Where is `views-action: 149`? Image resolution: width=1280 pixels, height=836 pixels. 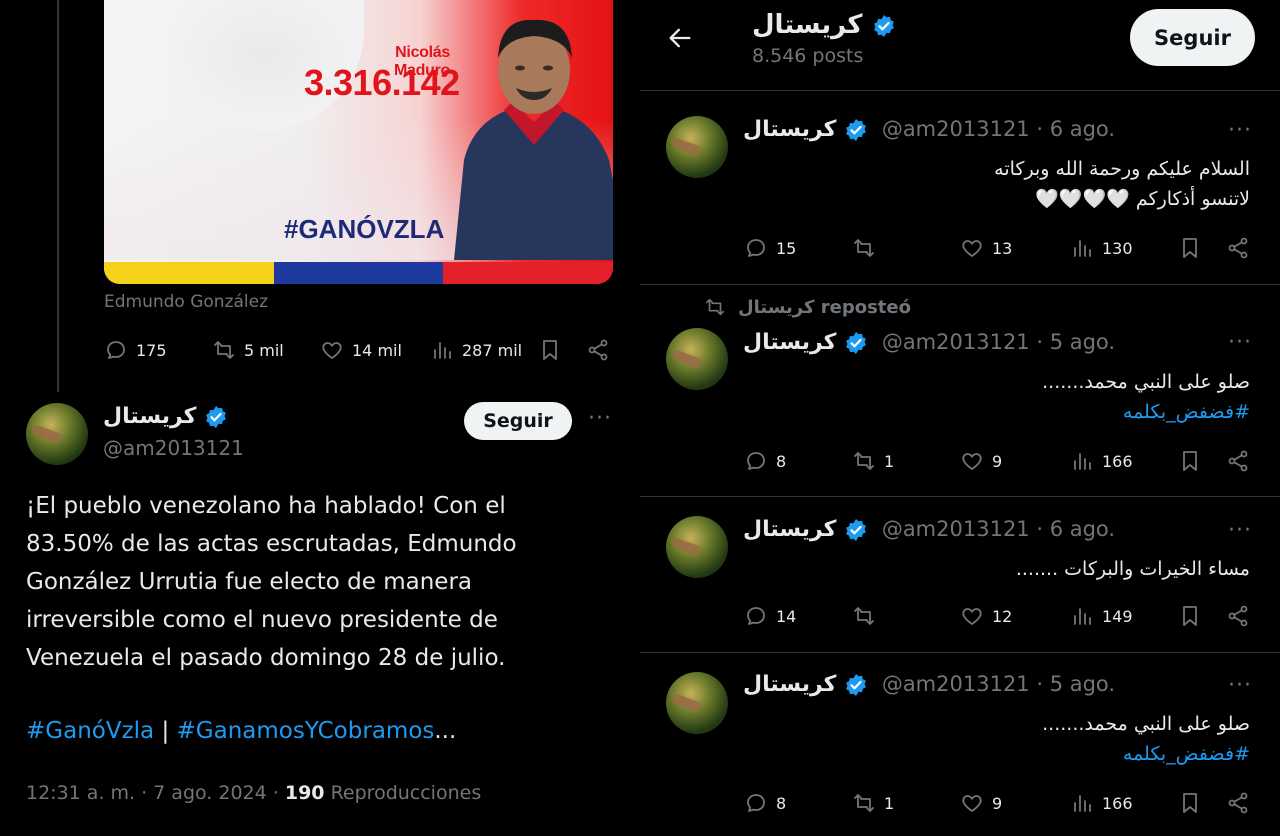
views-action: 149 is located at coordinates (1101, 616).